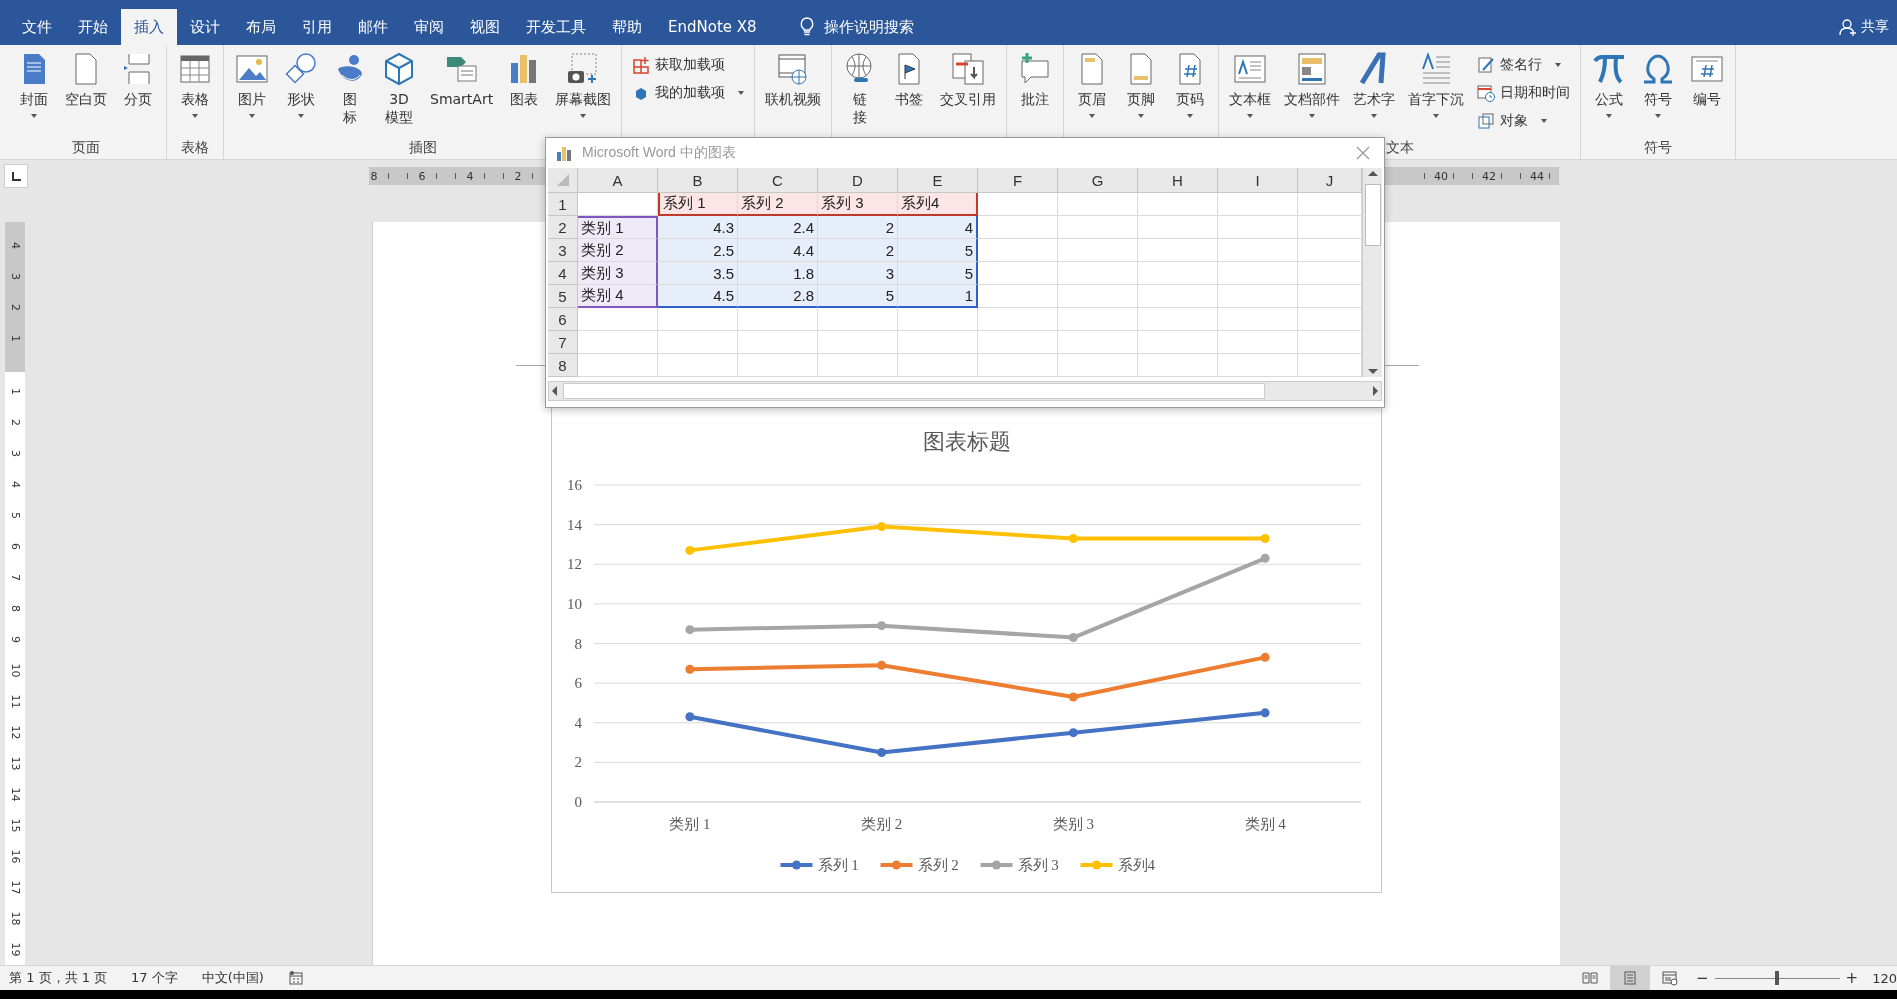  What do you see at coordinates (698, 204) in the screenshot?
I see `spreadsheet-cell: 系列 1` at bounding box center [698, 204].